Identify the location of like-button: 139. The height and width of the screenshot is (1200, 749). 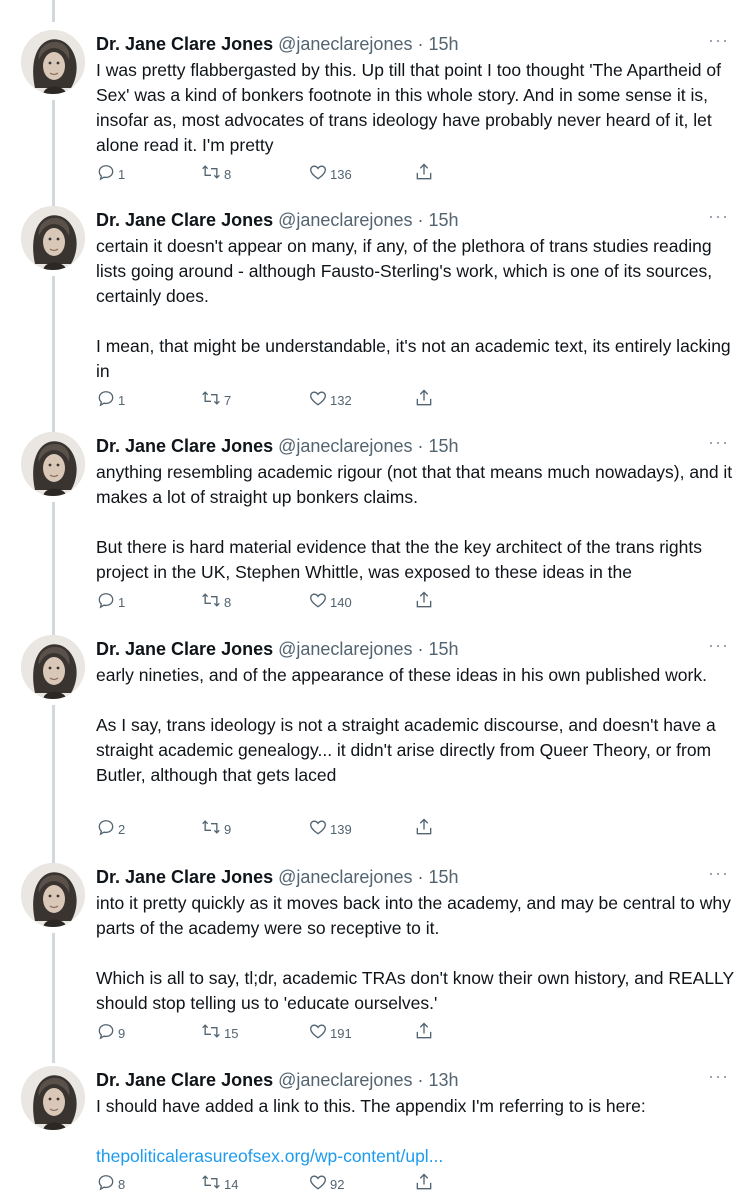
(330, 827).